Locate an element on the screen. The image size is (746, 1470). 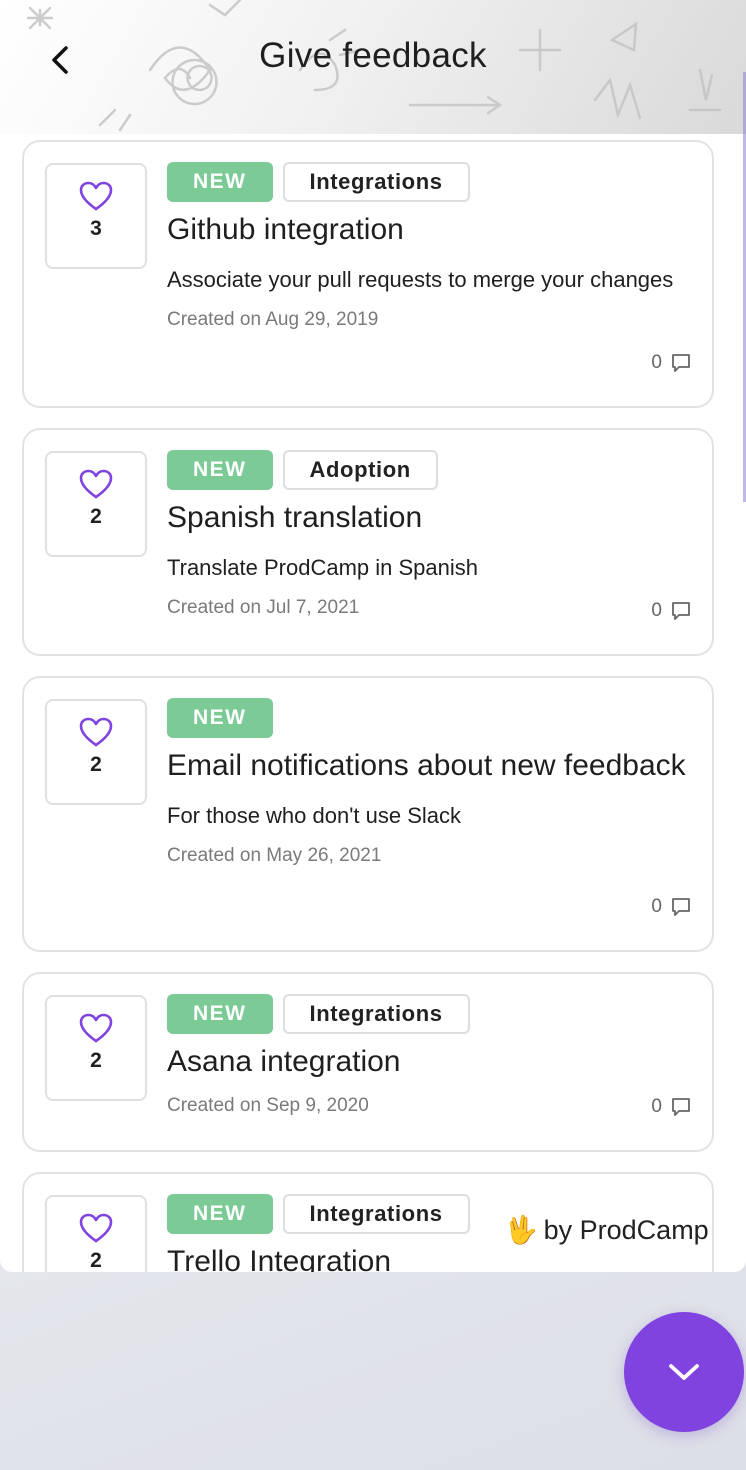
feedback-title: Github integration is located at coordinates (285, 229).